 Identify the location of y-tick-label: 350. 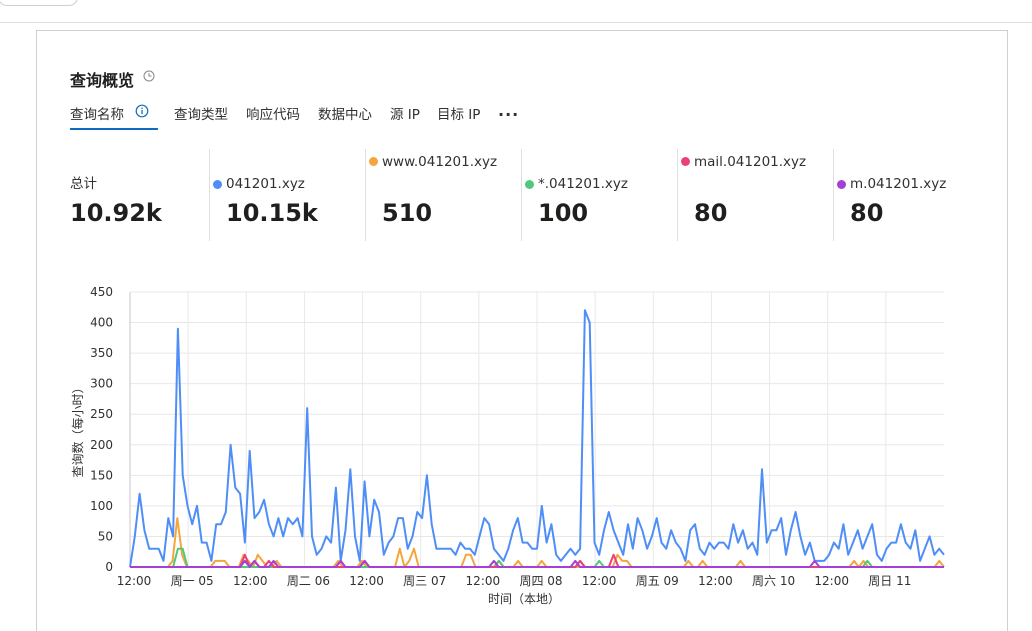
(101, 353).